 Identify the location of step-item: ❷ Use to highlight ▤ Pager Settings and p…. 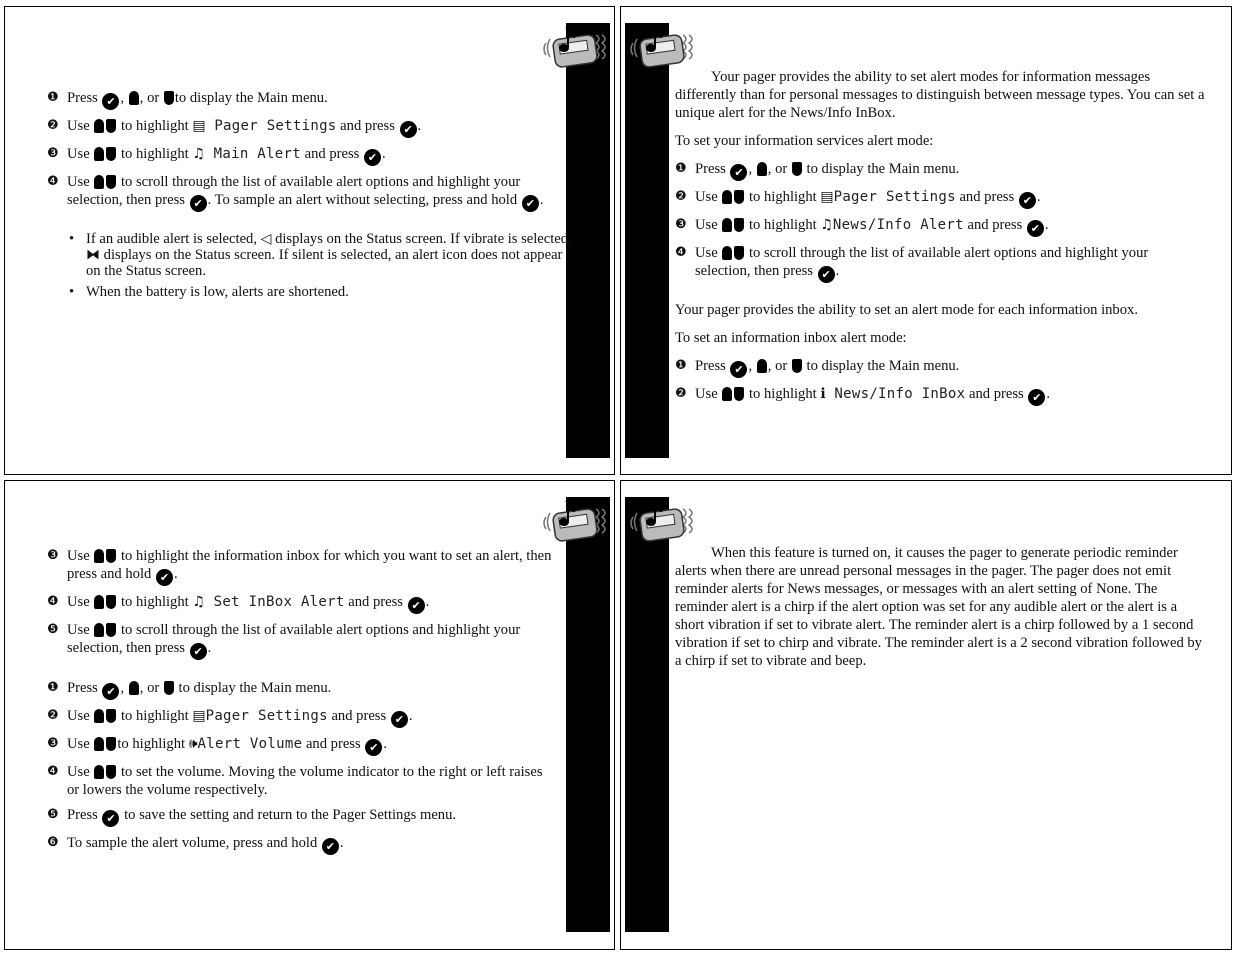
(234, 128).